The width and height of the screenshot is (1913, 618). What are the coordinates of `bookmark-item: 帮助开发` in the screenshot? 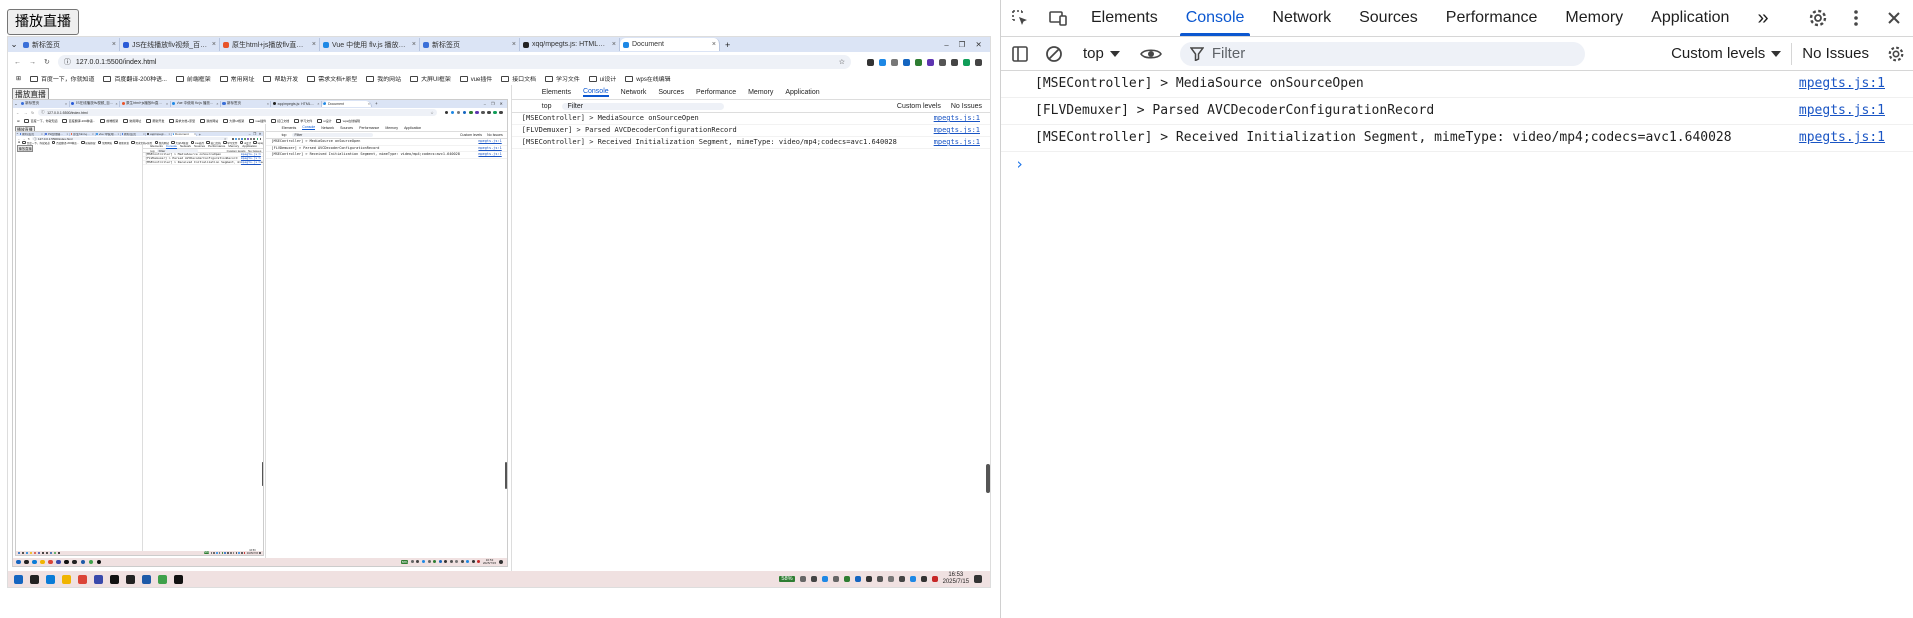 It's located at (280, 78).